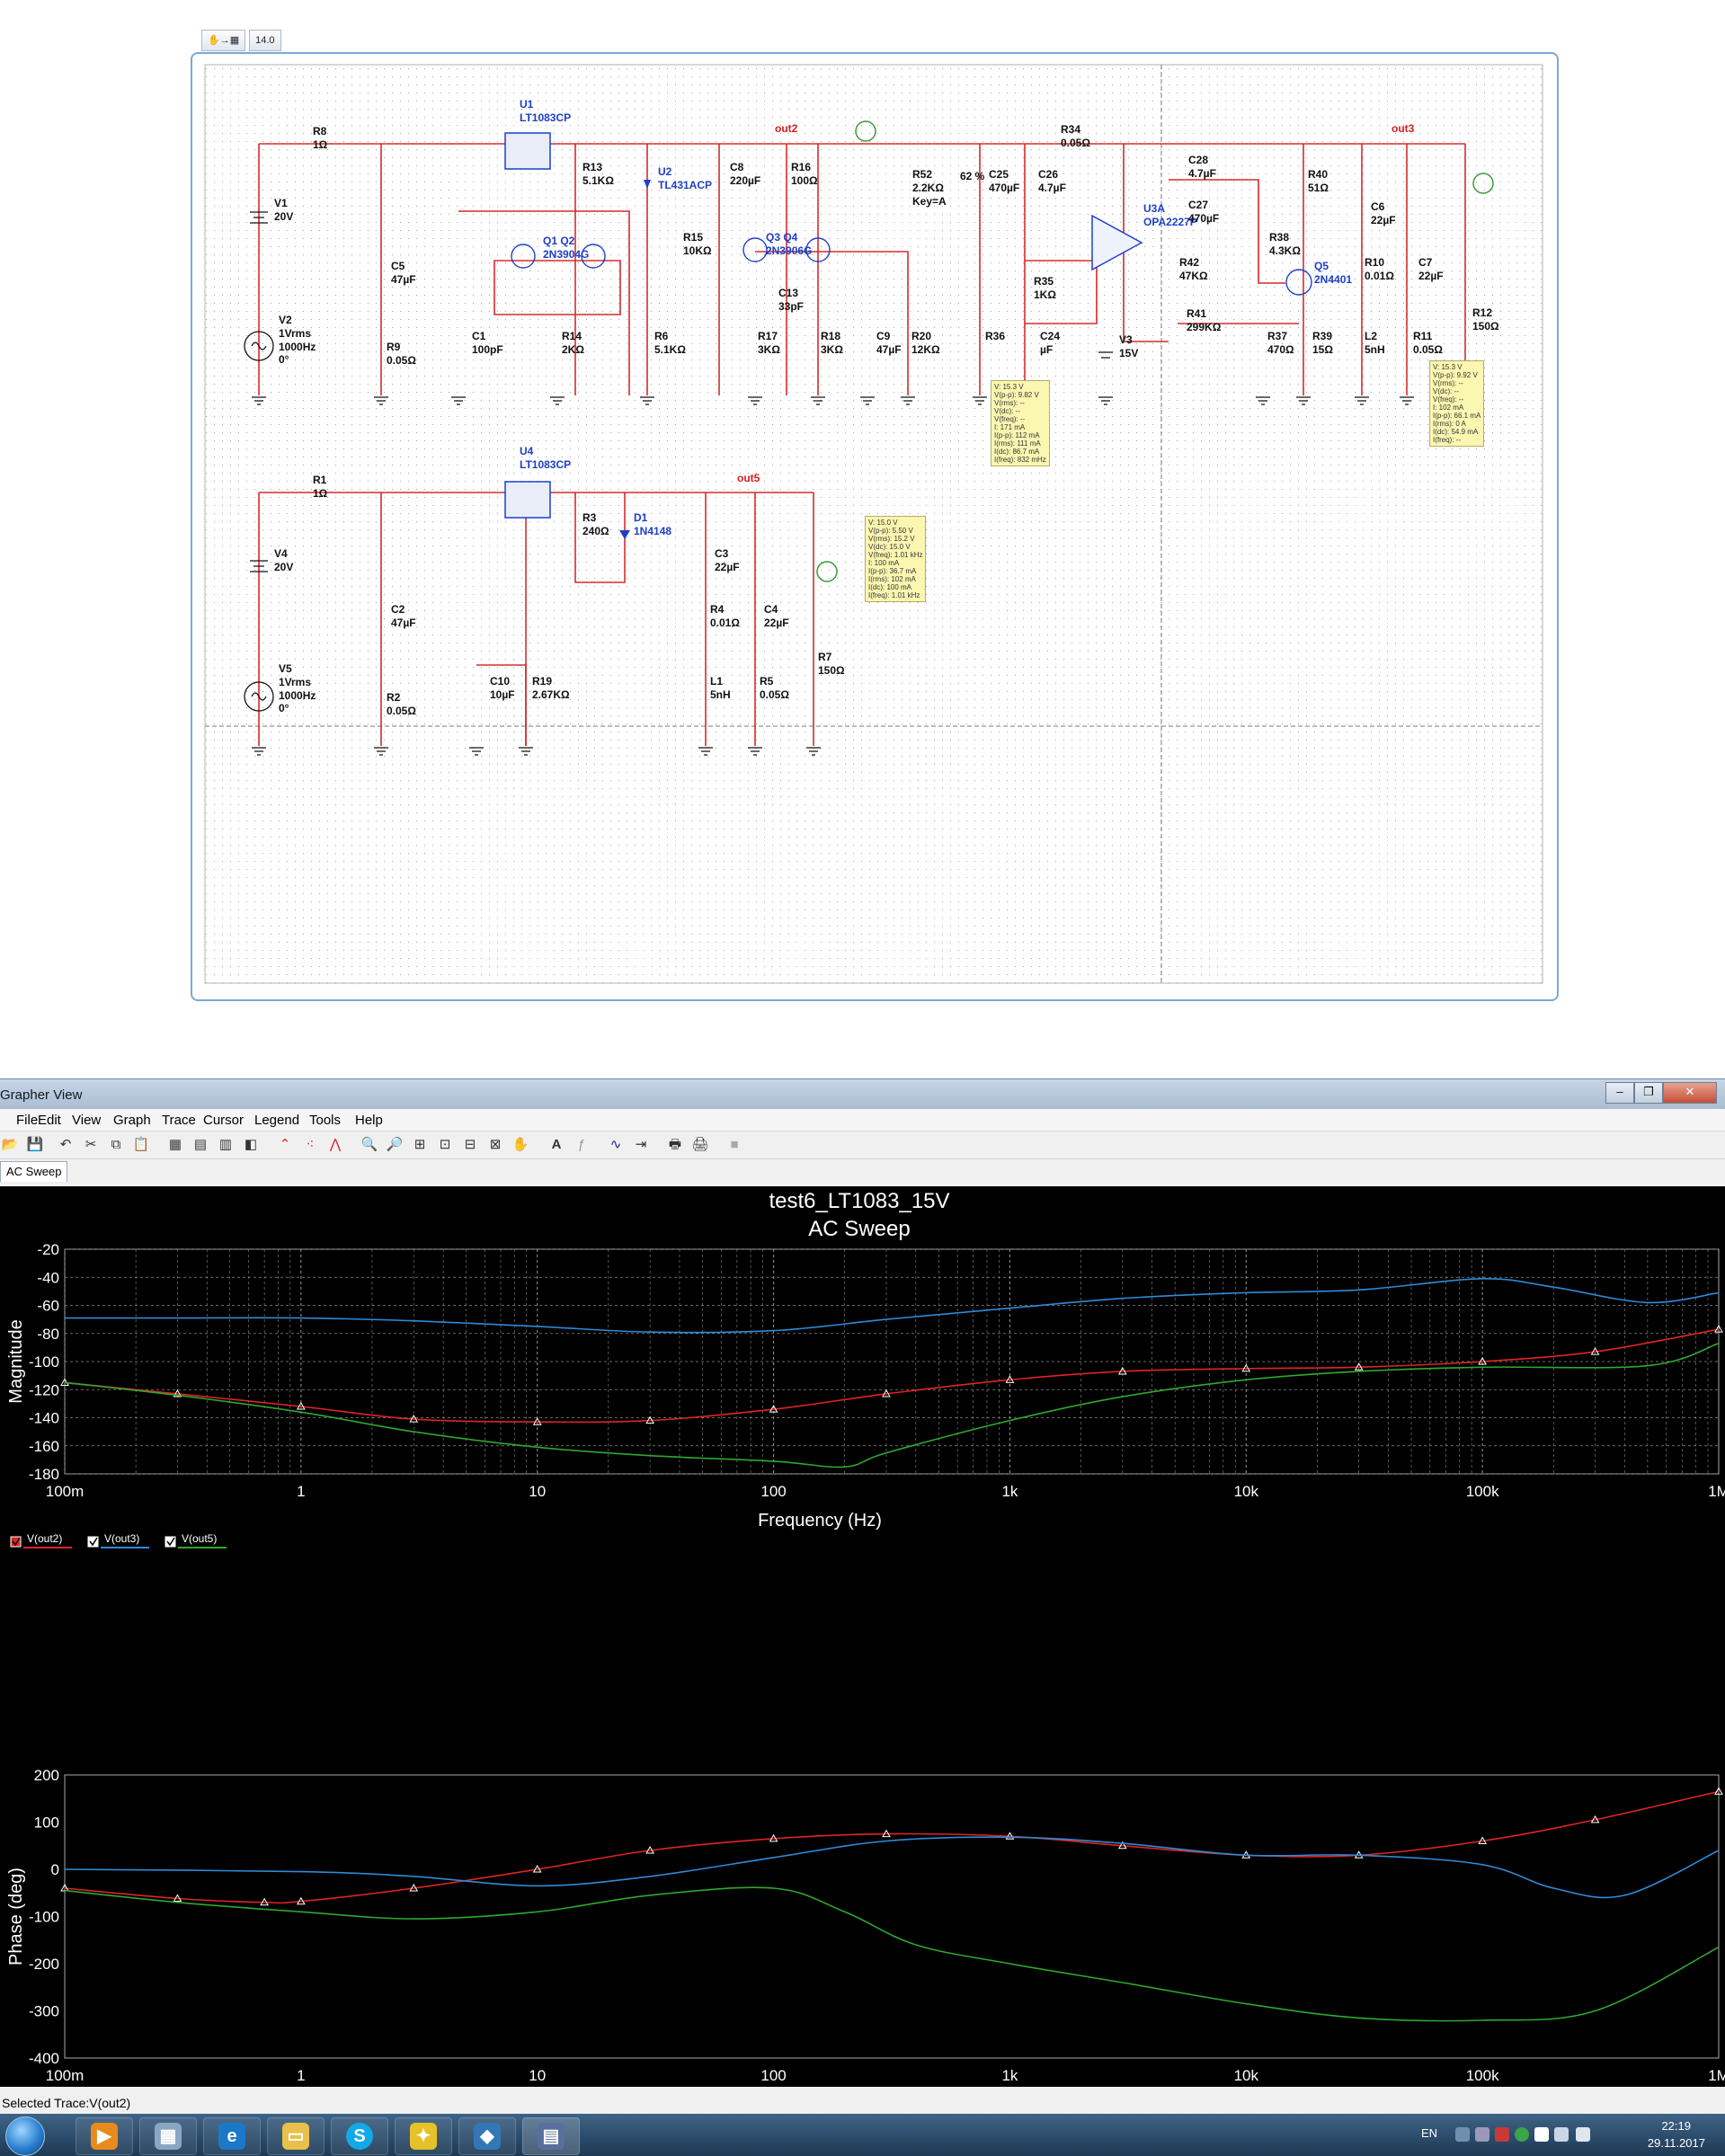  Describe the element at coordinates (251, 1145) in the screenshot. I see `black-background-icon: ◧` at that location.